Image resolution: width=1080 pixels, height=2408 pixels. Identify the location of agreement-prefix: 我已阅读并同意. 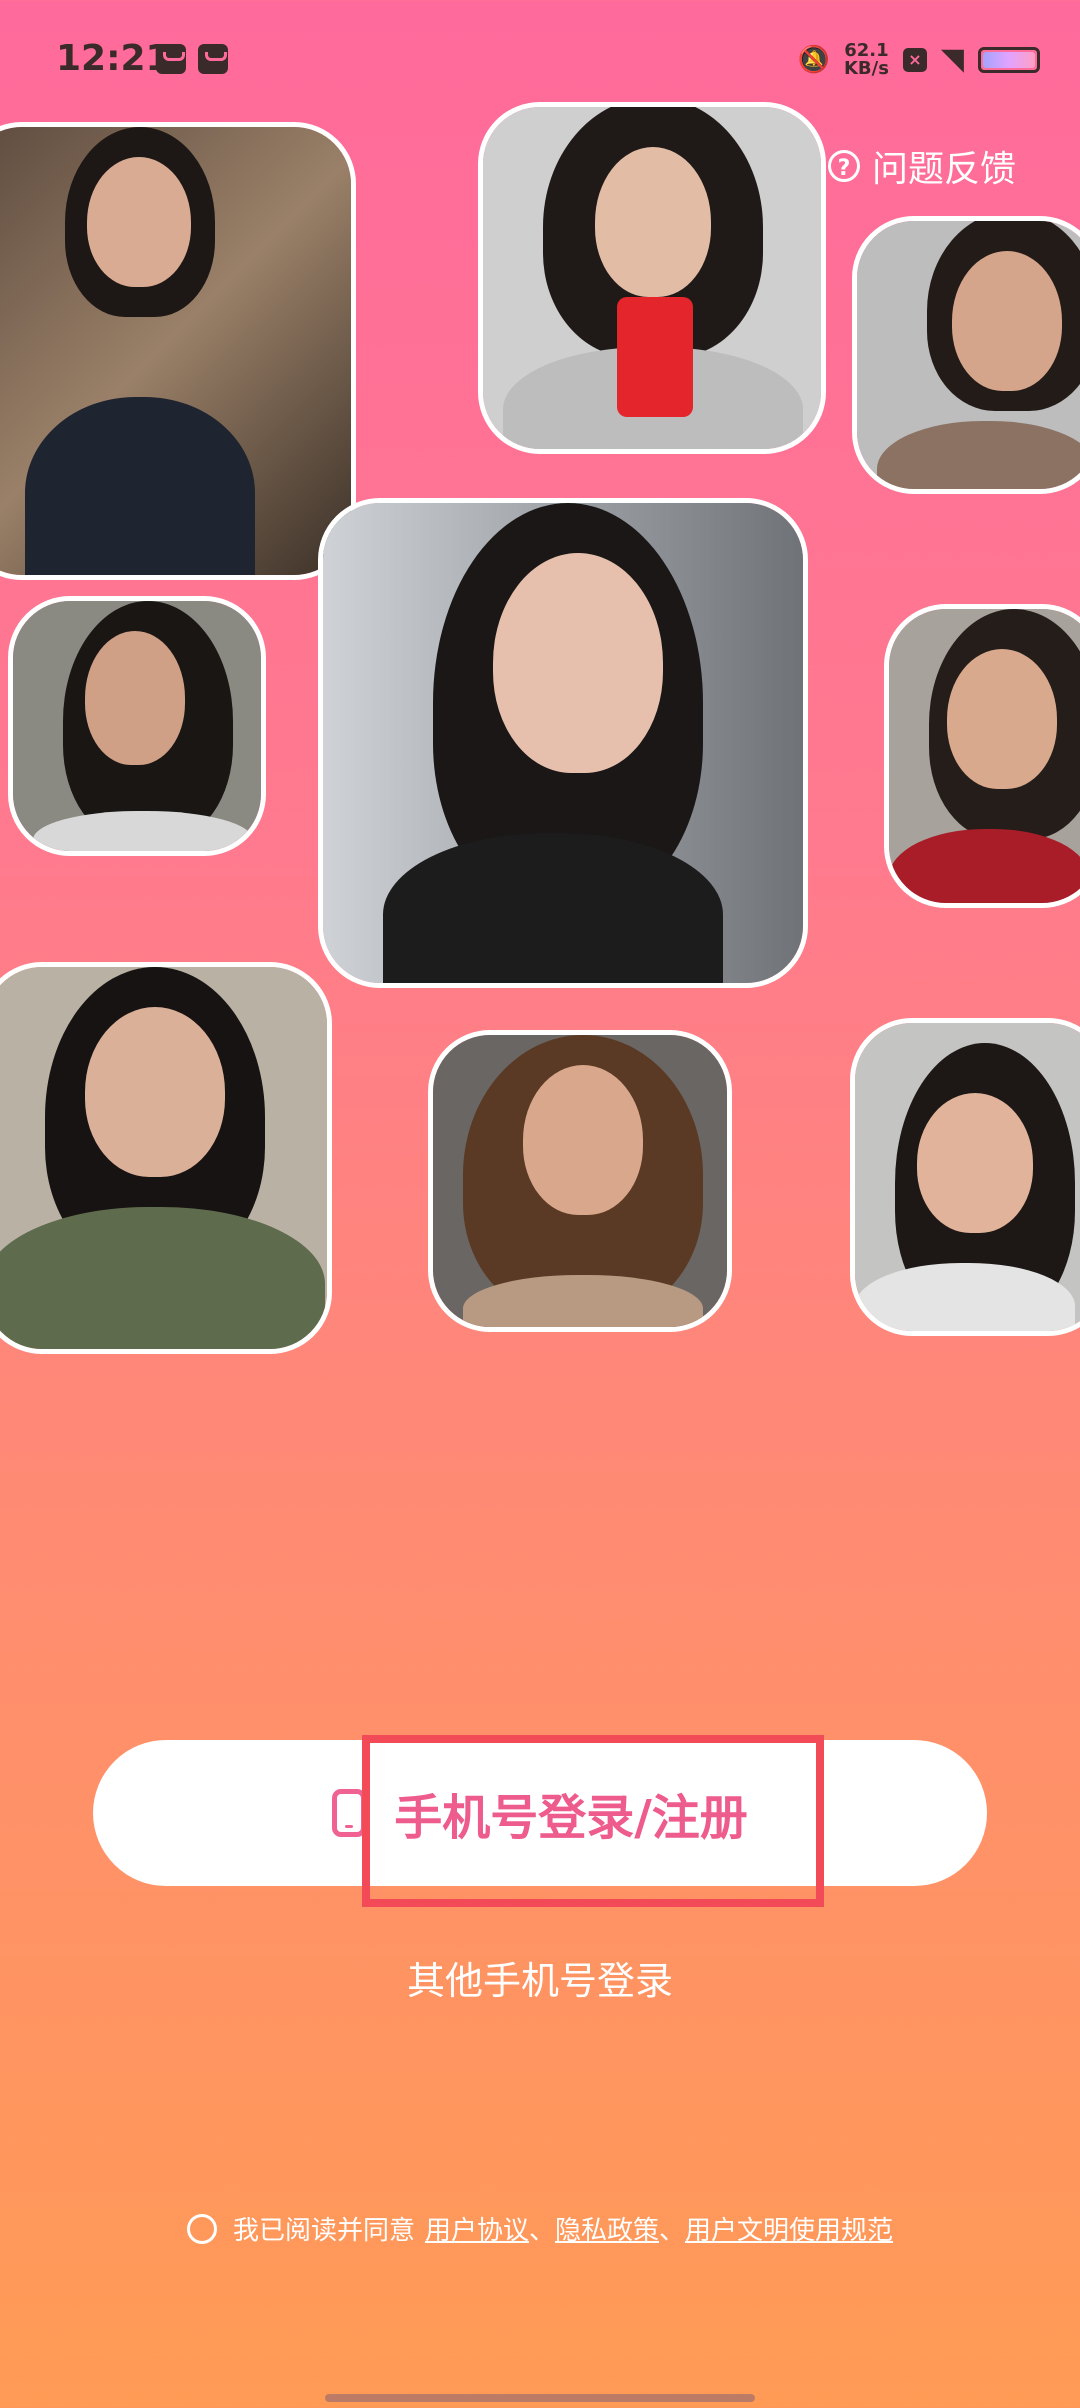
(323, 2231).